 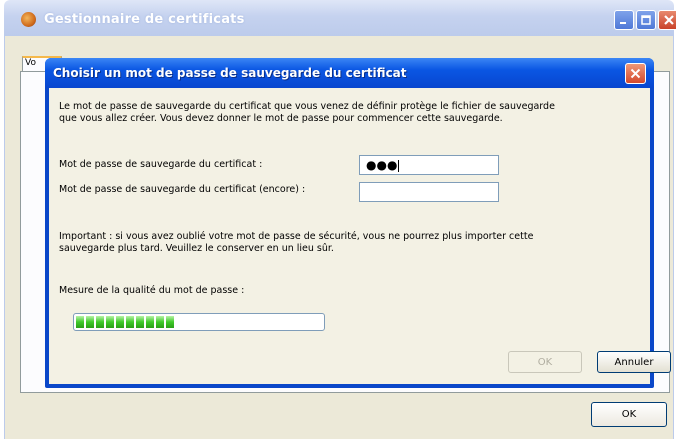 I want to click on minimize-icon, so click(x=623, y=23).